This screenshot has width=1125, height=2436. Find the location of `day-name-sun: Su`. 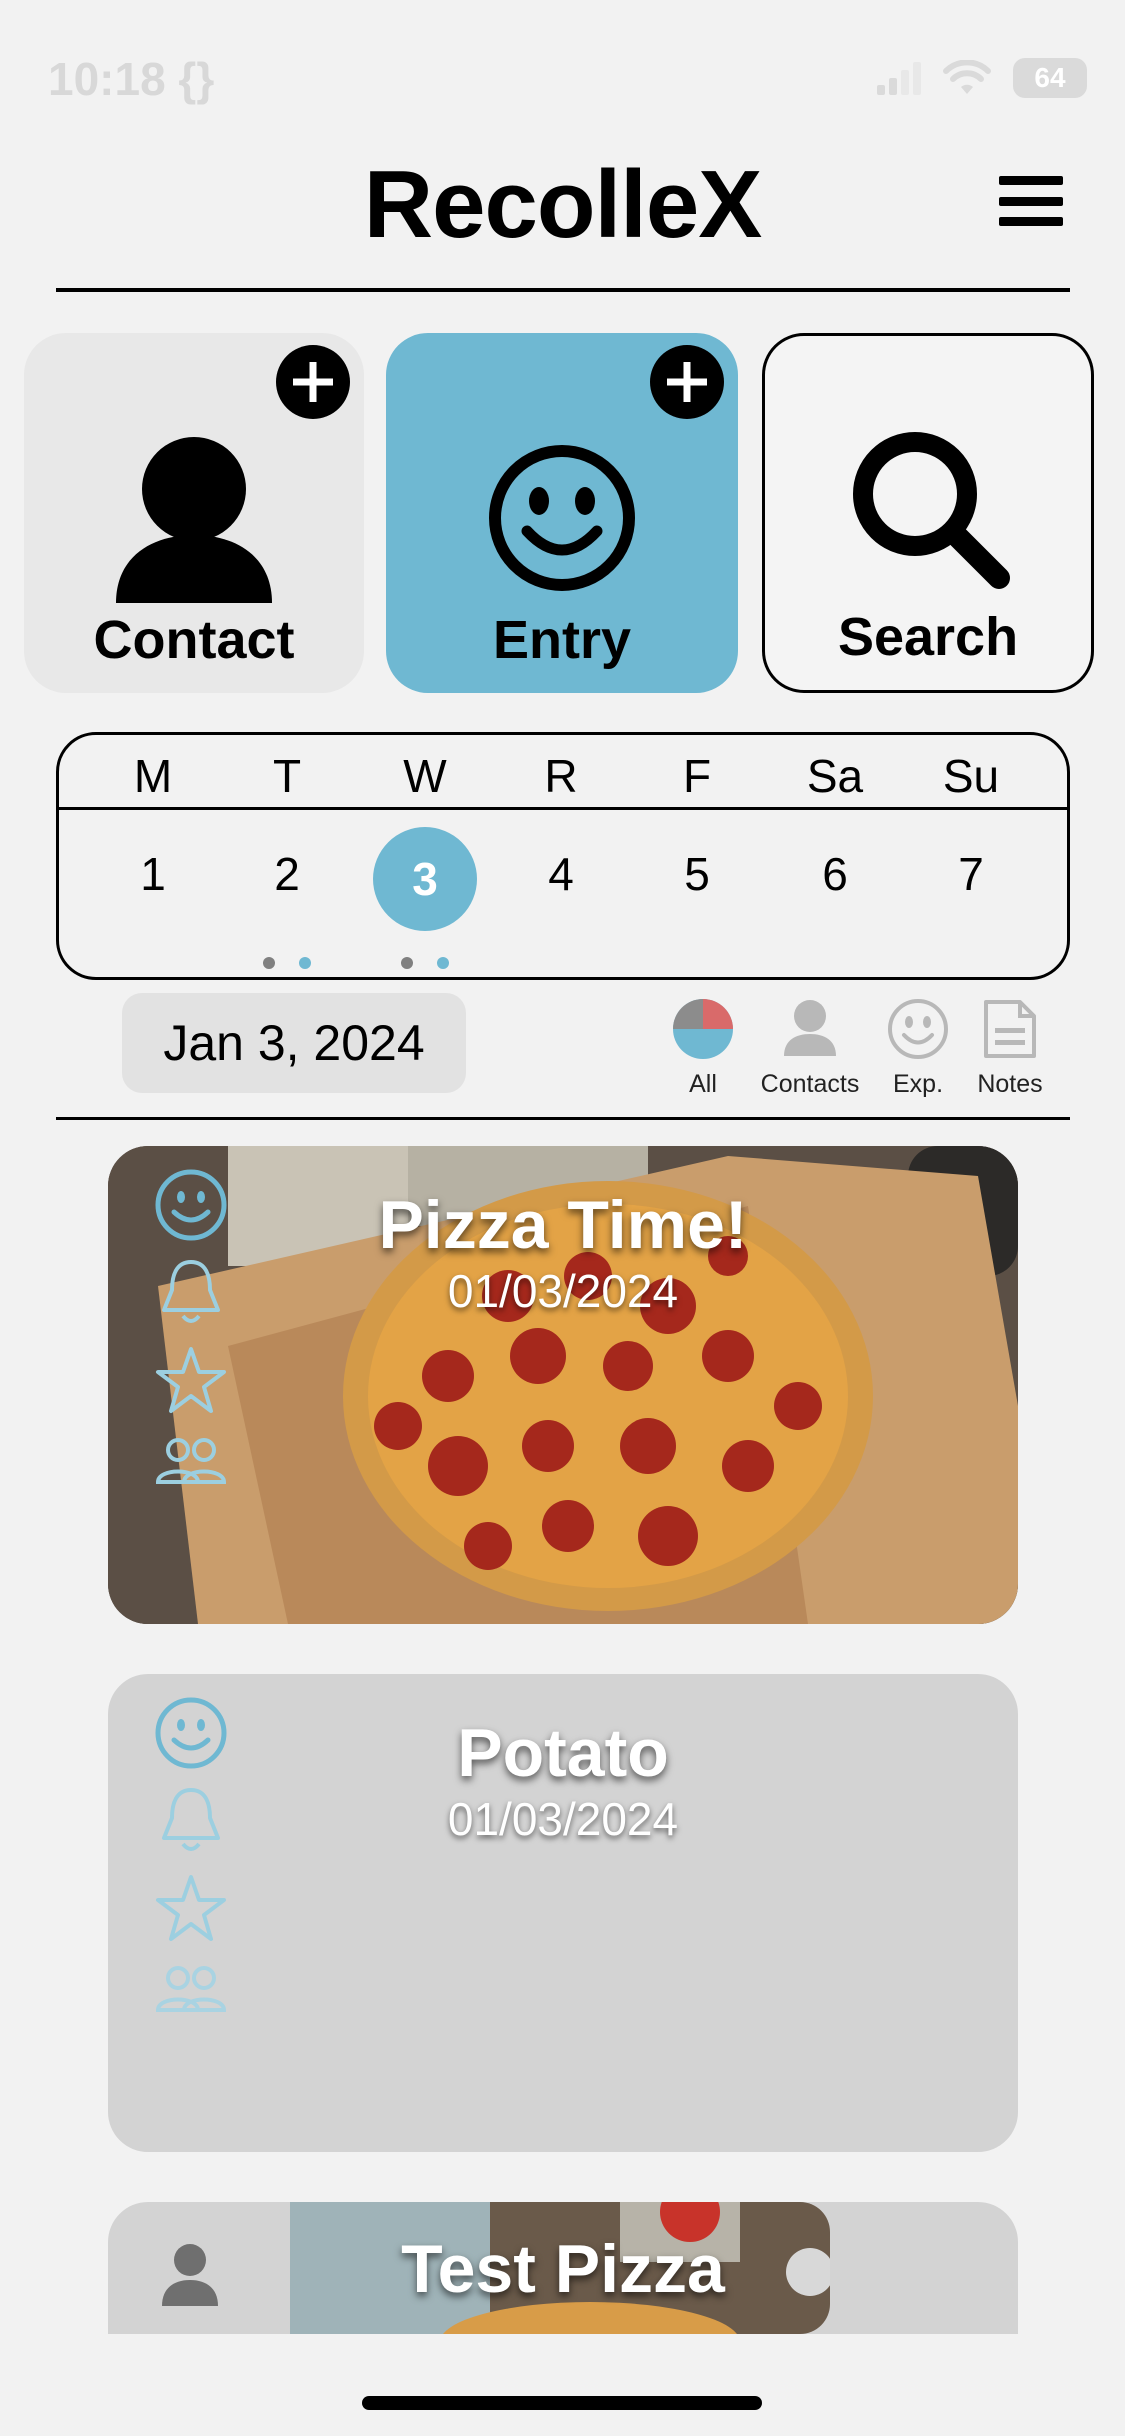

day-name-sun: Su is located at coordinates (971, 776).